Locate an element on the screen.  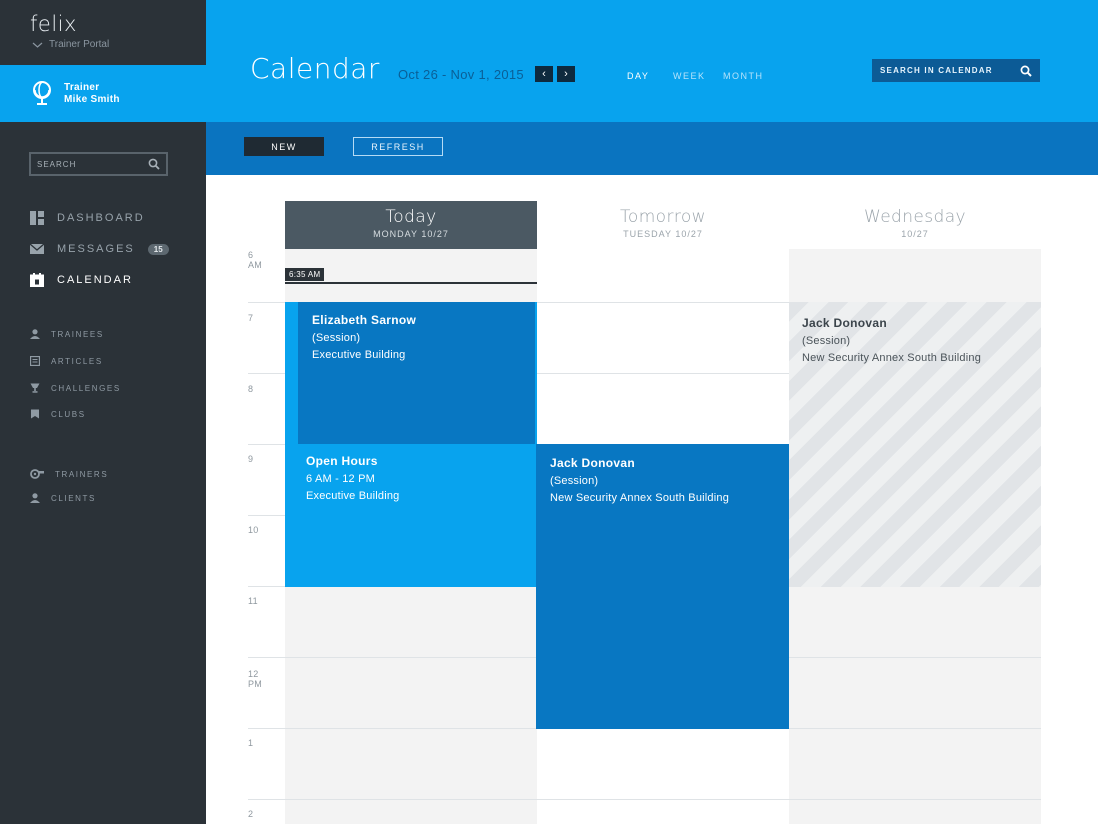
trainer-profile: Trainer Mike Smith is located at coordinates (103, 93).